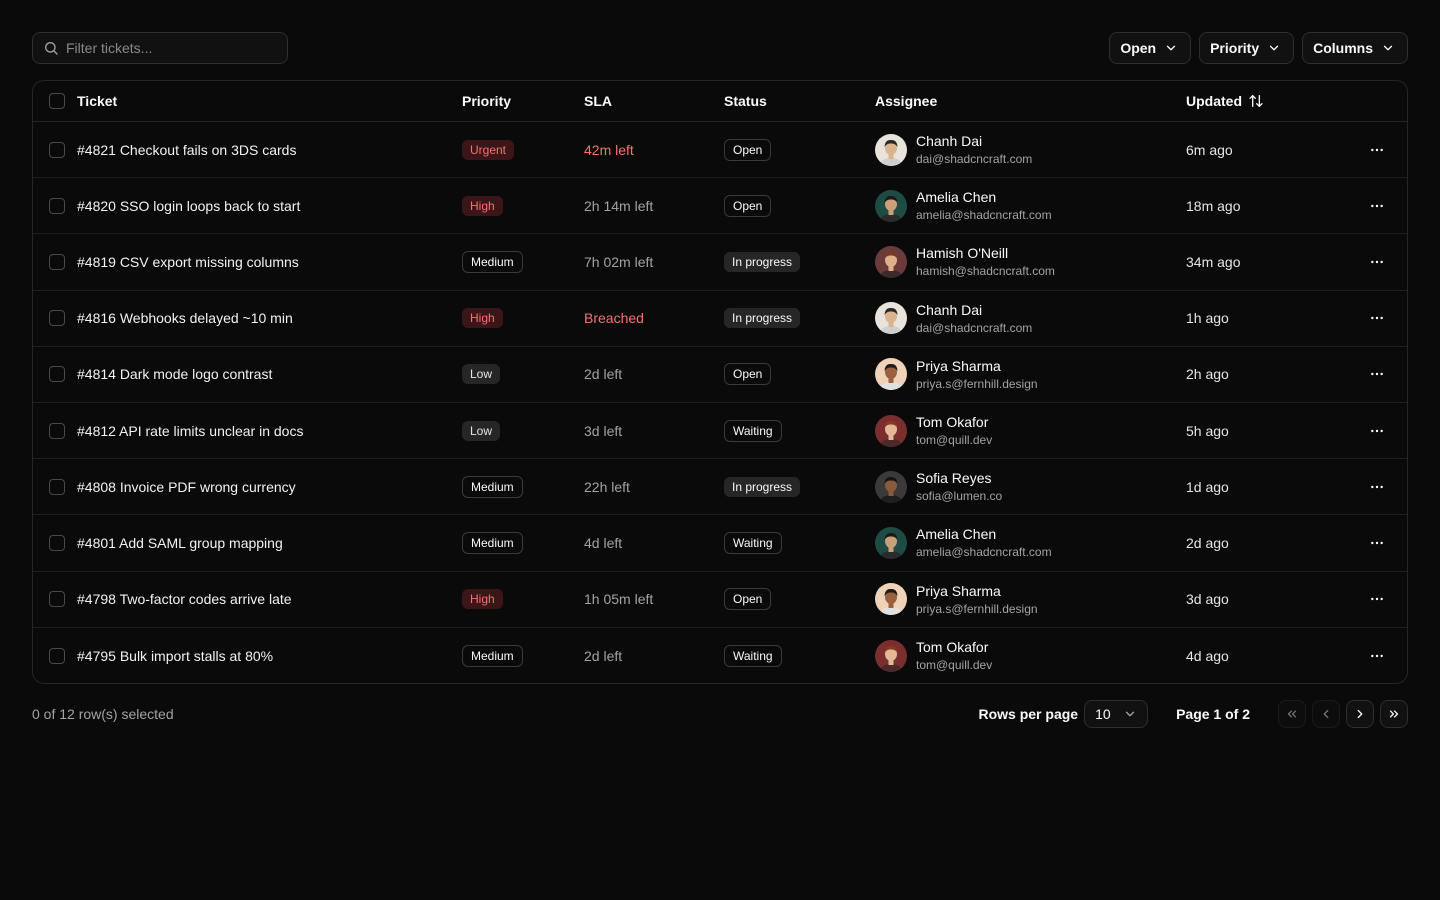 The image size is (1440, 900). I want to click on search-box, so click(160, 48).